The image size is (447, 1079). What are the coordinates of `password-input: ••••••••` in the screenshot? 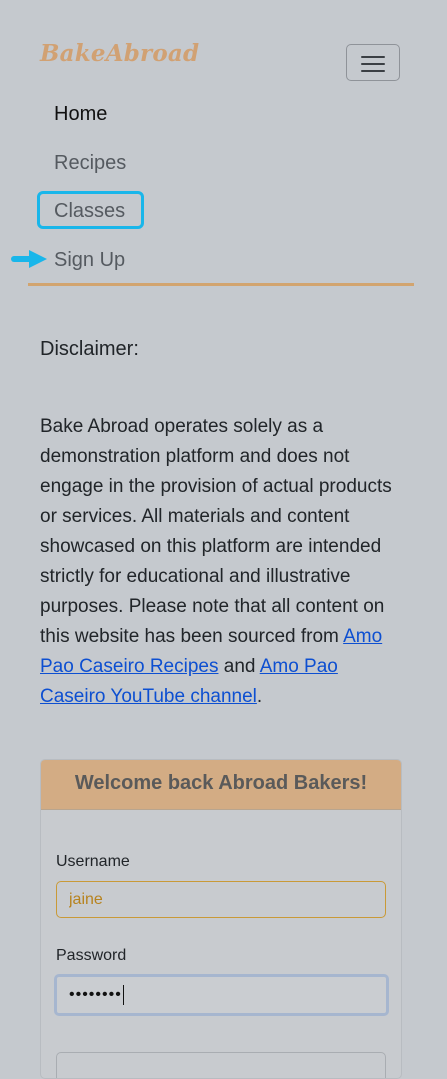 It's located at (221, 995).